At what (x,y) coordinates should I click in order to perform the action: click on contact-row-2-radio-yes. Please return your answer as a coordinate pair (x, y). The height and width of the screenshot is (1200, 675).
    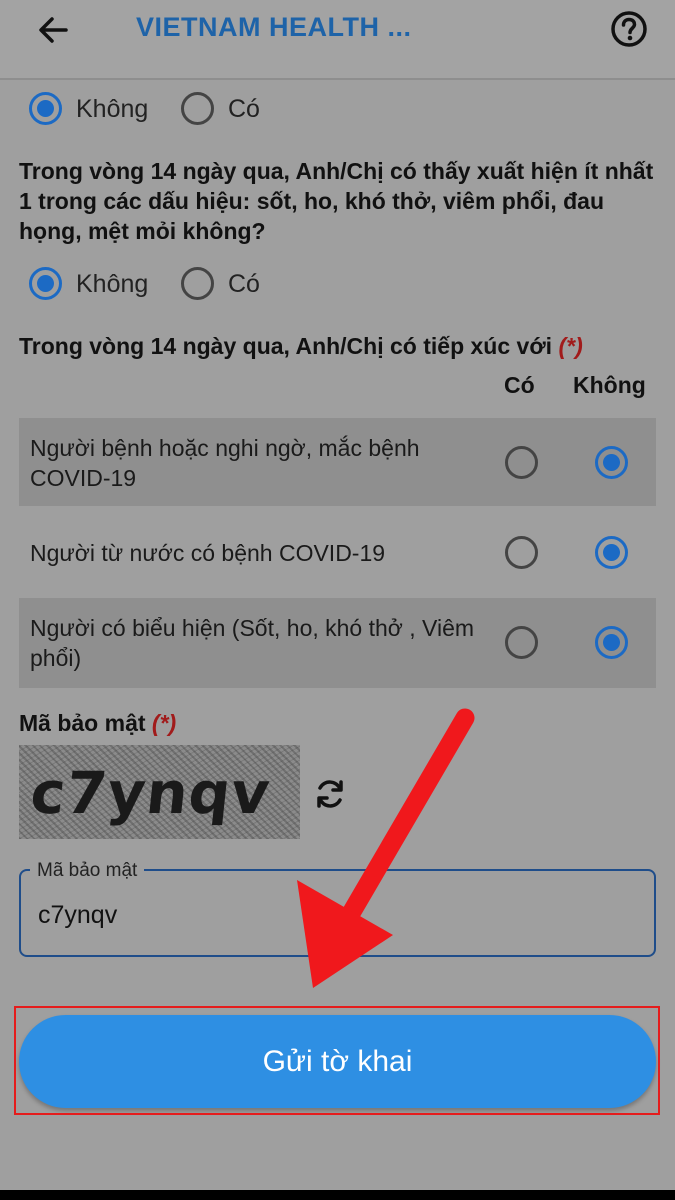
    Looking at the image, I should click on (521, 552).